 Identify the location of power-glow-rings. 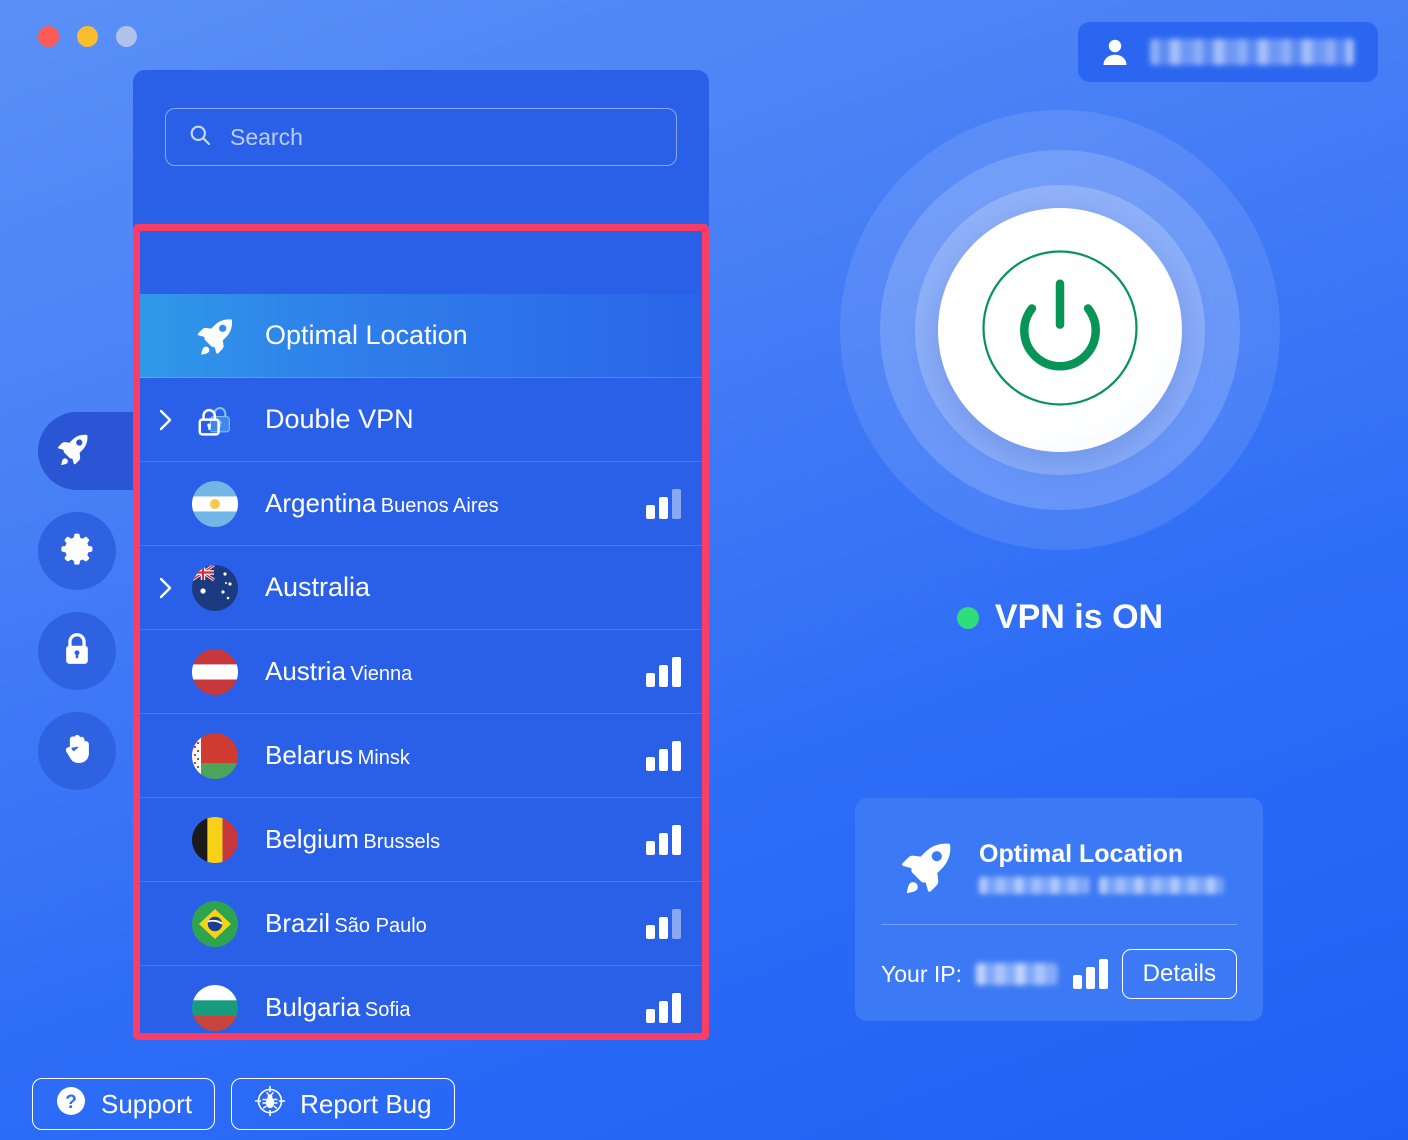
(1060, 330).